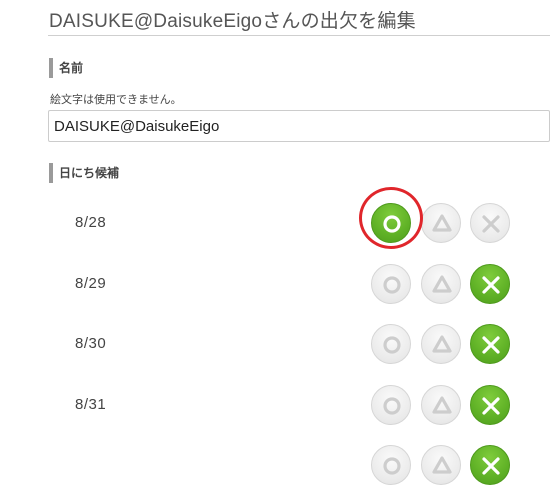 This screenshot has height=487, width=552. I want to click on date-row: 8/29, so click(276, 284).